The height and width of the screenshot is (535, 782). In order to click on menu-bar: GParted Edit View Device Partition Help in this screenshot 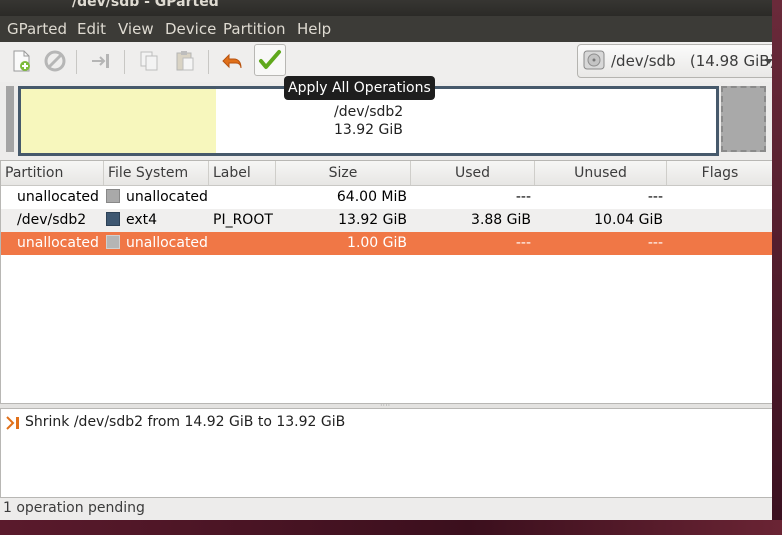, I will do `click(386, 29)`.